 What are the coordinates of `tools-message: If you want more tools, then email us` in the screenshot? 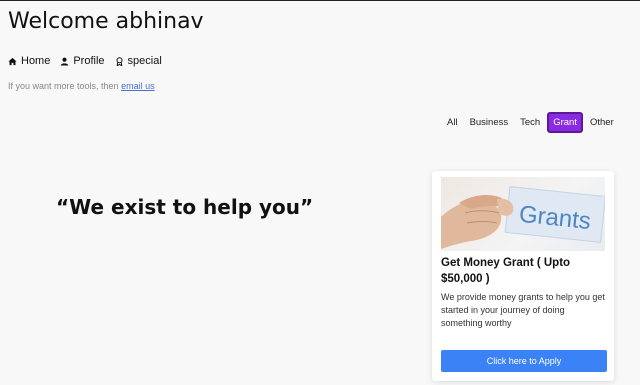 It's located at (81, 86).